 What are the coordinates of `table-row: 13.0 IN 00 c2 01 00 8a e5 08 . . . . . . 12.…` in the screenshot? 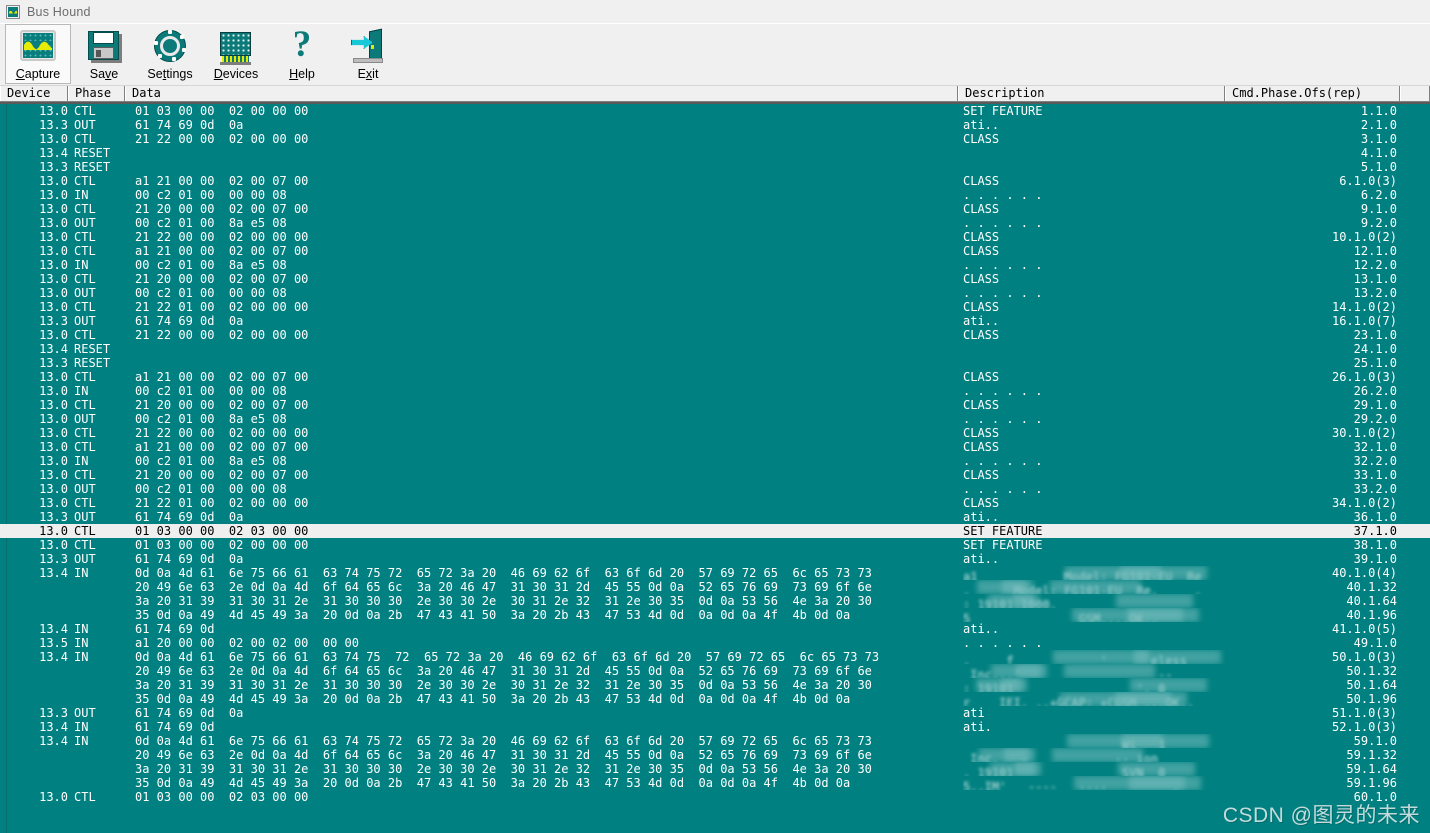 It's located at (715, 265).